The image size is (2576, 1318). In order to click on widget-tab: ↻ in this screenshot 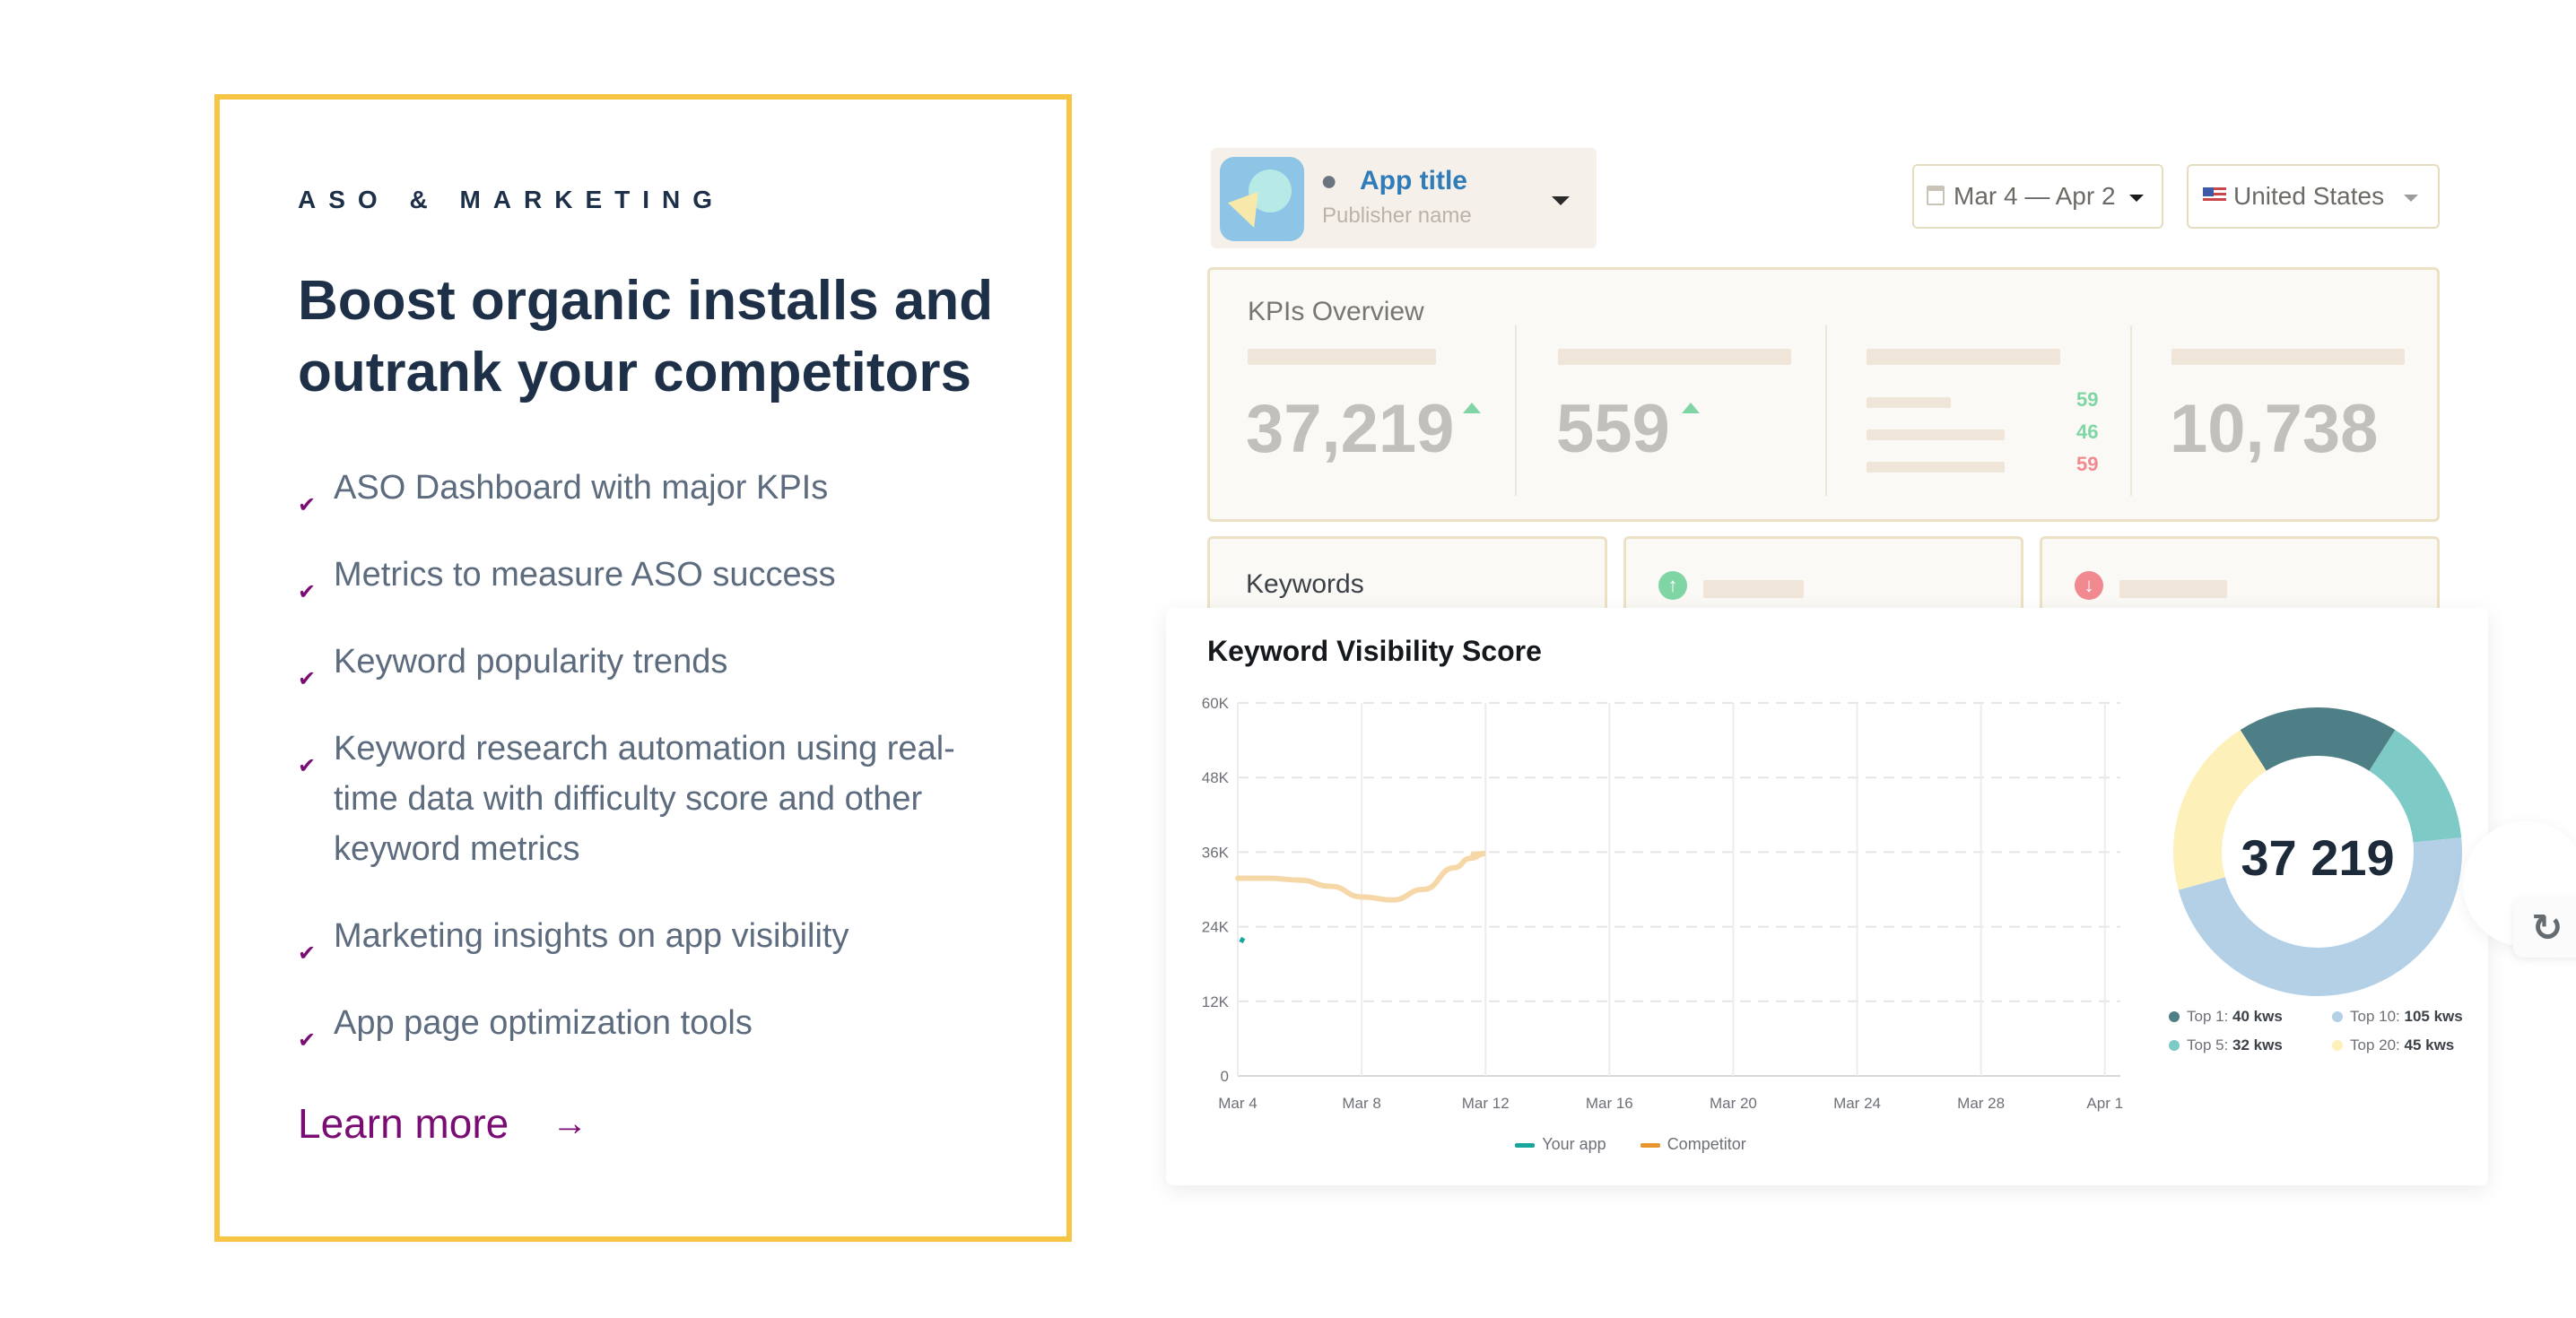, I will do `click(2544, 928)`.